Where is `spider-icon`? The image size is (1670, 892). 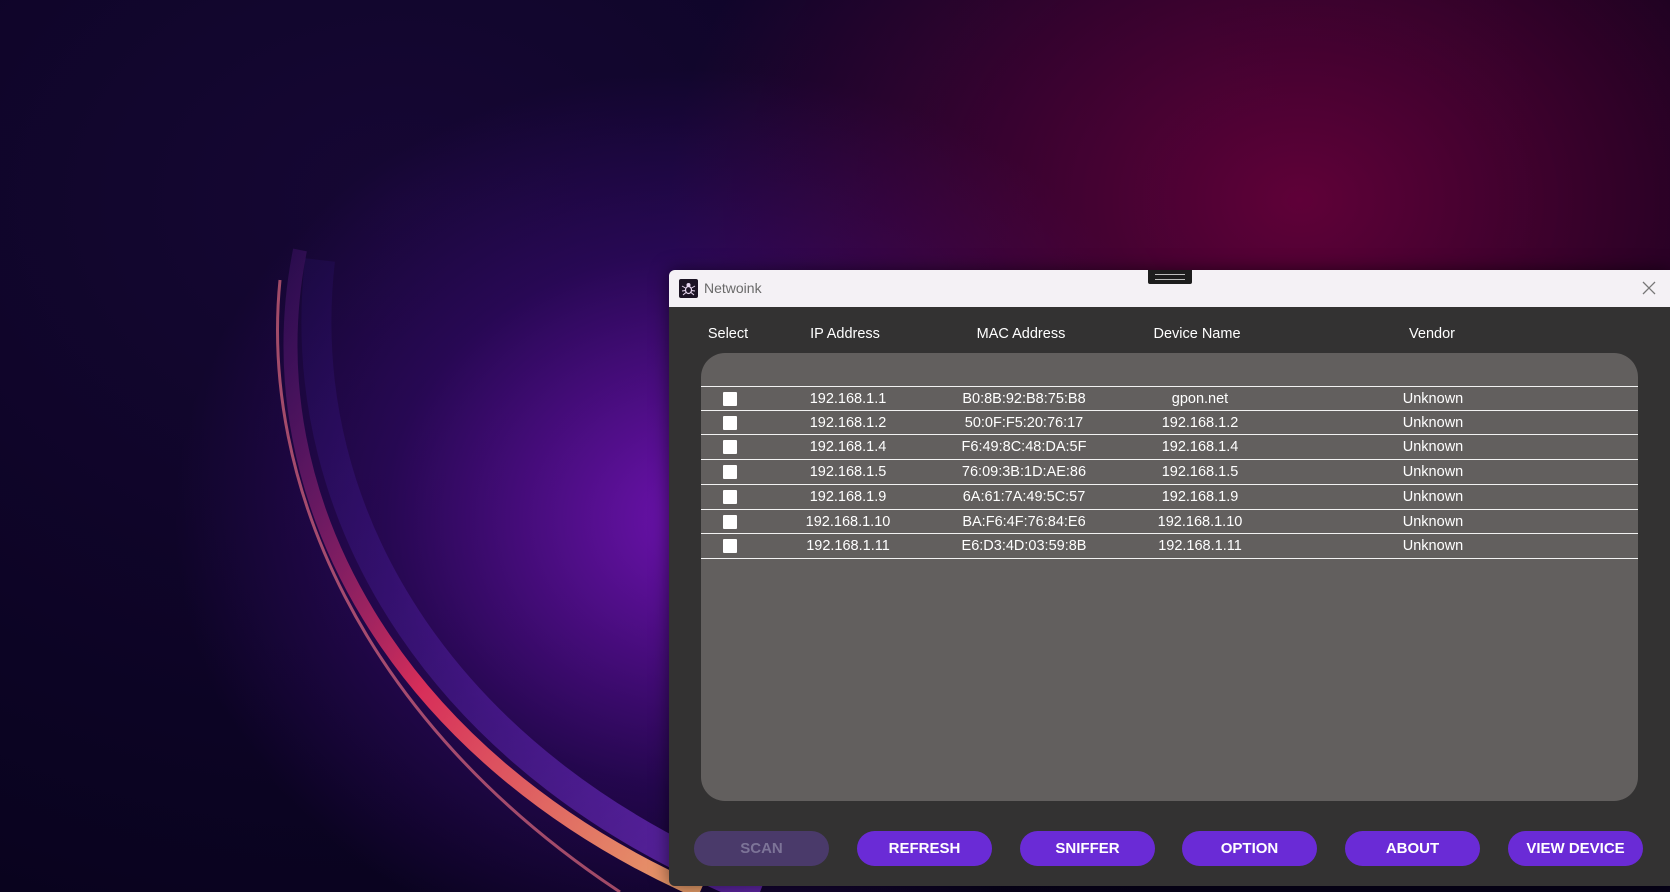
spider-icon is located at coordinates (688, 288).